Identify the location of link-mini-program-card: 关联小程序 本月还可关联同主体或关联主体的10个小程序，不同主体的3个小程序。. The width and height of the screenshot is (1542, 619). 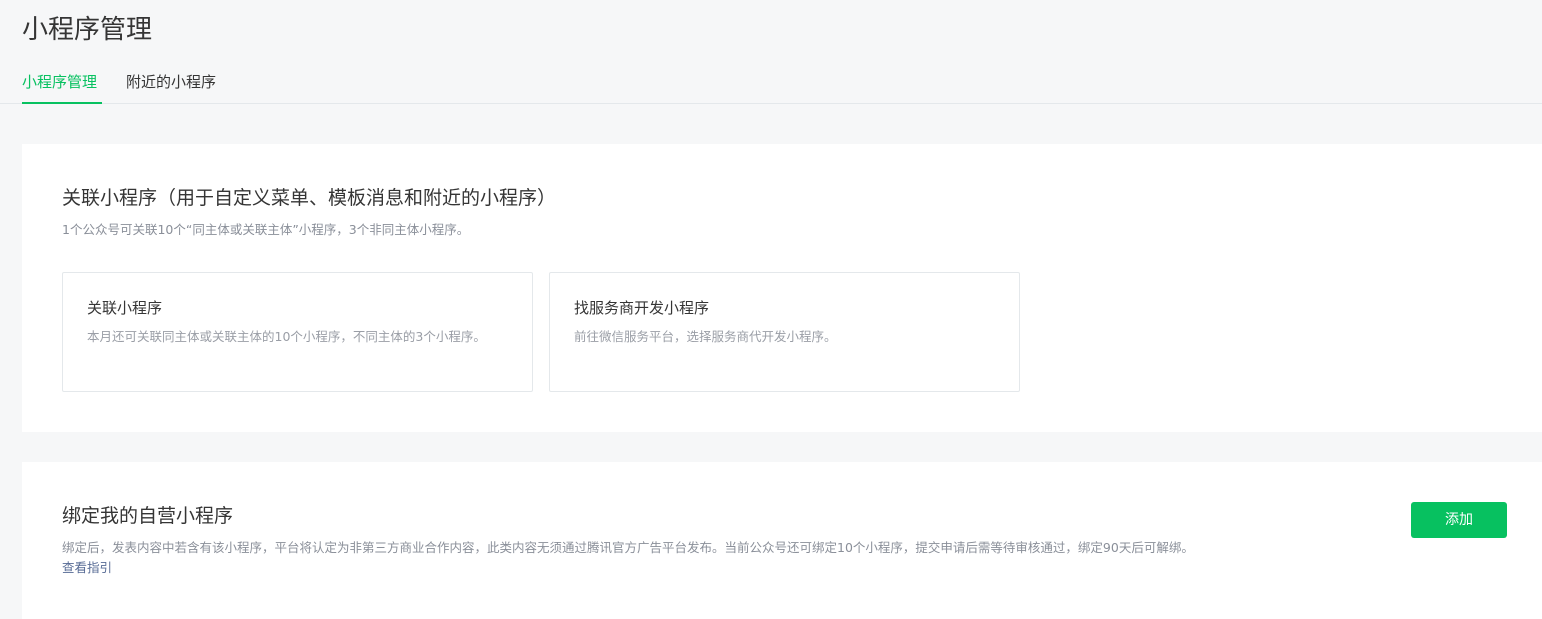
(297, 332).